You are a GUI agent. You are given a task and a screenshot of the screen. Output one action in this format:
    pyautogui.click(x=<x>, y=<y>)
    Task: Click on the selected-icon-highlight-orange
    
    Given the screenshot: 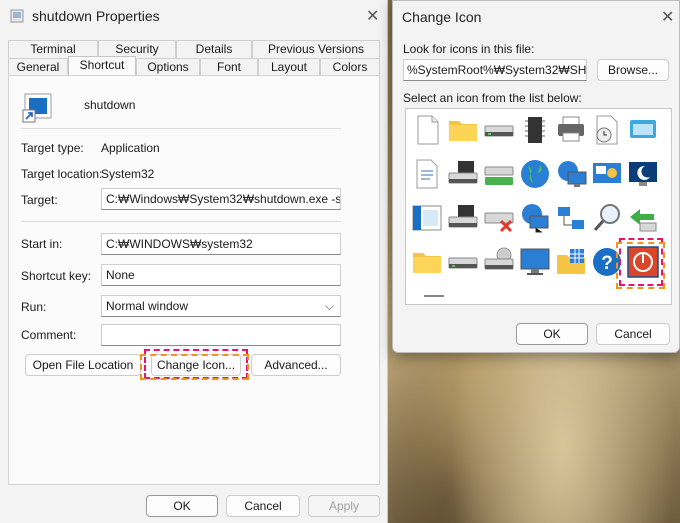 What is the action you would take?
    pyautogui.click(x=640, y=265)
    